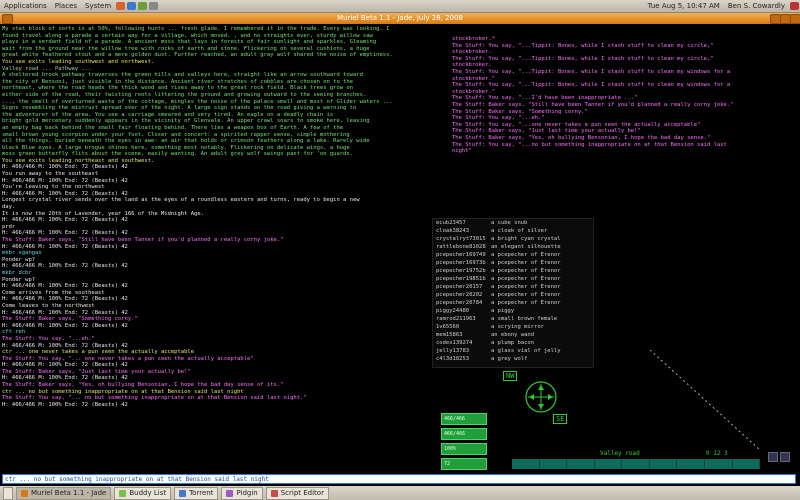 This screenshot has width=800, height=500. What do you see at coordinates (513, 247) in the screenshot?
I see `inventory-row: rattlebone81028 an elegant silhouette` at bounding box center [513, 247].